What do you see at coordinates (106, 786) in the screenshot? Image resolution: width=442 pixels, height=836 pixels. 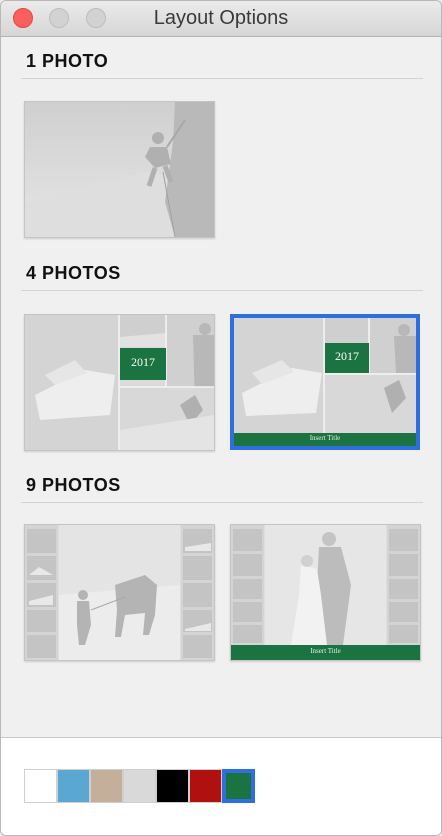 I see `color-swatch-tan` at bounding box center [106, 786].